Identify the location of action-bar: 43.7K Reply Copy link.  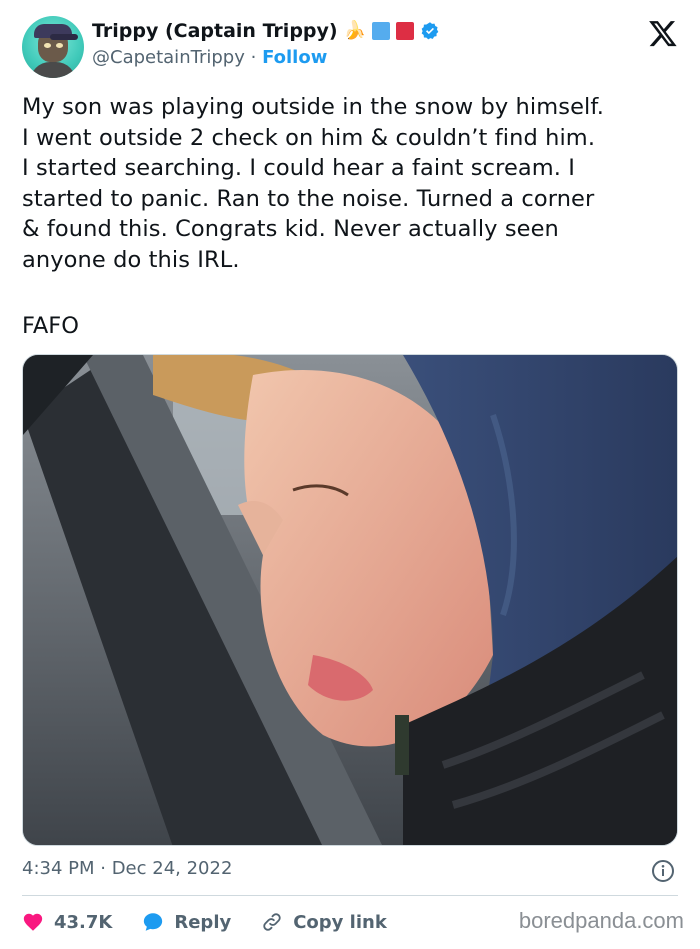
(219, 922).